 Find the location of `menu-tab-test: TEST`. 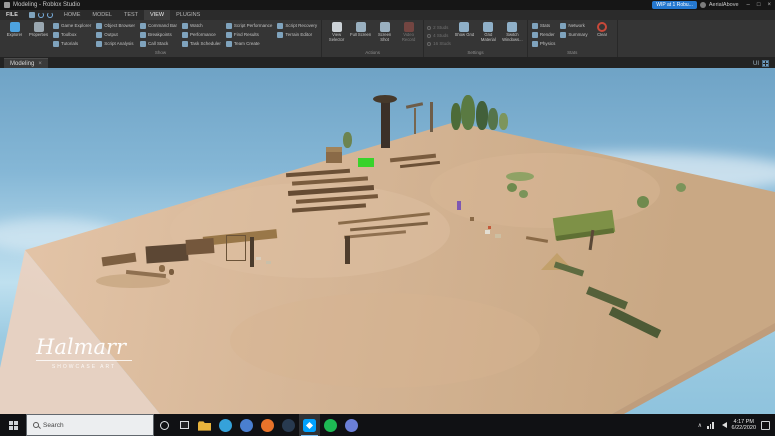

menu-tab-test: TEST is located at coordinates (131, 15).